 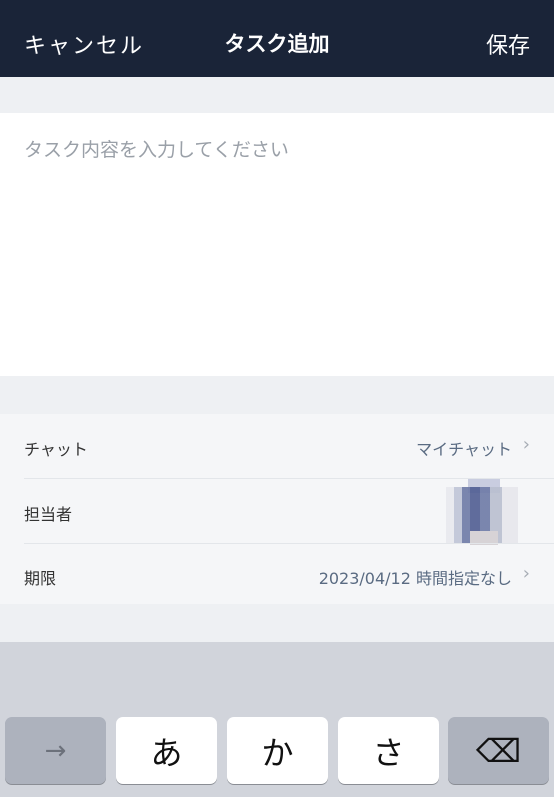 I want to click on deadline-label: 期限, so click(x=40, y=578).